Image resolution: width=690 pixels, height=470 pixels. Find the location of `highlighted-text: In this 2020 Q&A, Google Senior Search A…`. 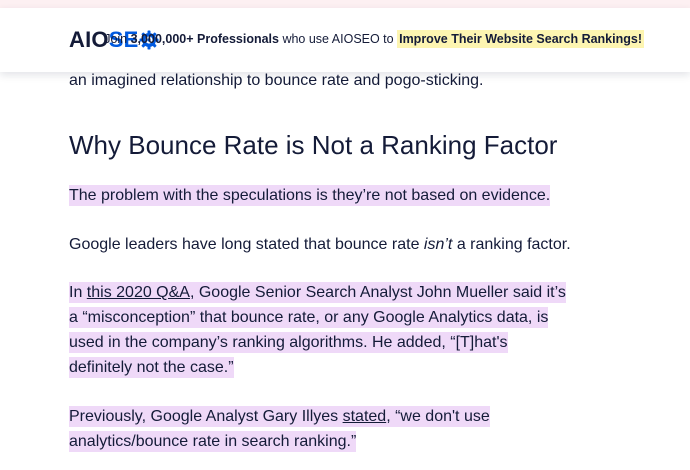

highlighted-text: In this 2020 Q&A, Google Senior Search A… is located at coordinates (317, 292).